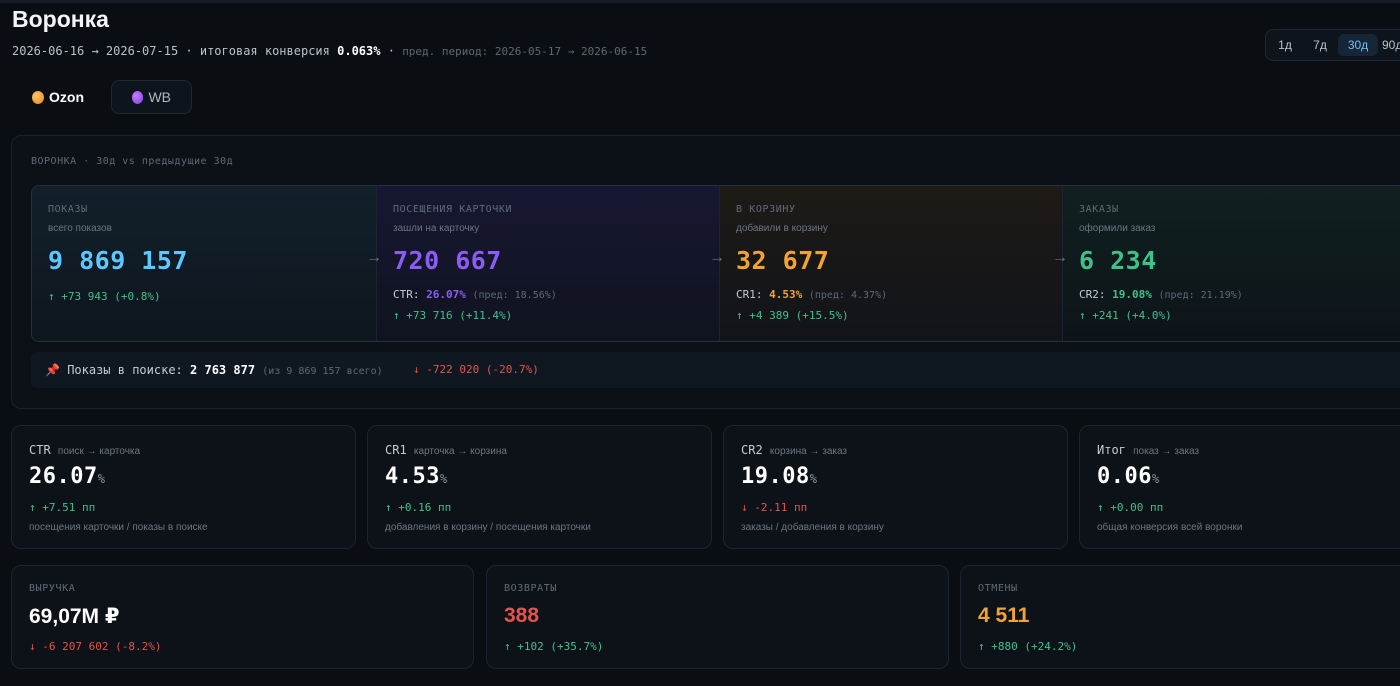  I want to click on metric-header: CTR поиск → карточка, so click(84, 450).